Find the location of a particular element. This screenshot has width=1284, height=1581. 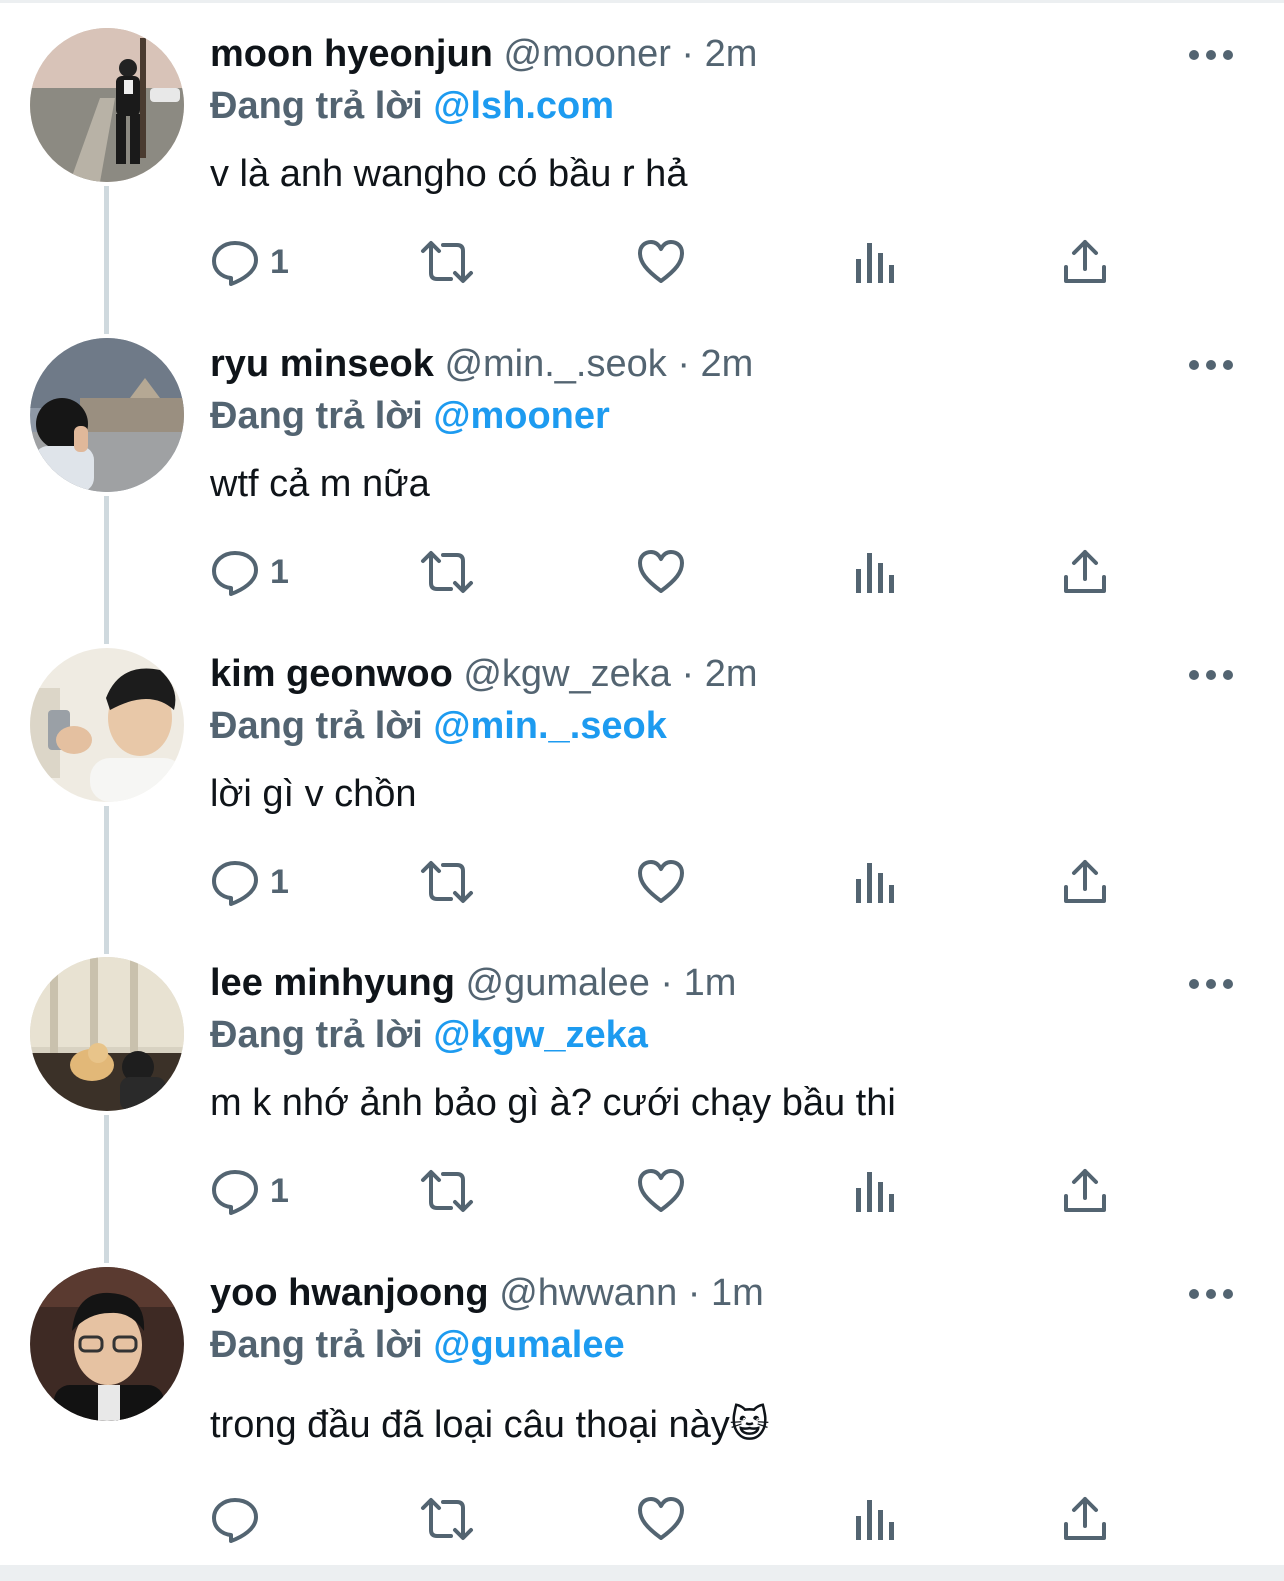

user-handle: @kgw_zeka is located at coordinates (567, 674).